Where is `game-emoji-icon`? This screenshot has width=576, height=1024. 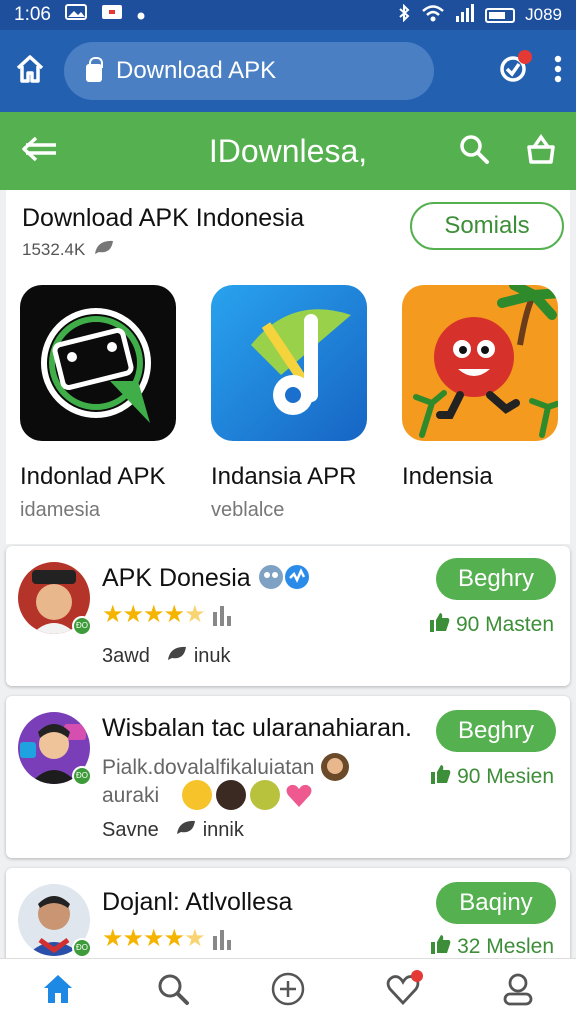 game-emoji-icon is located at coordinates (265, 795).